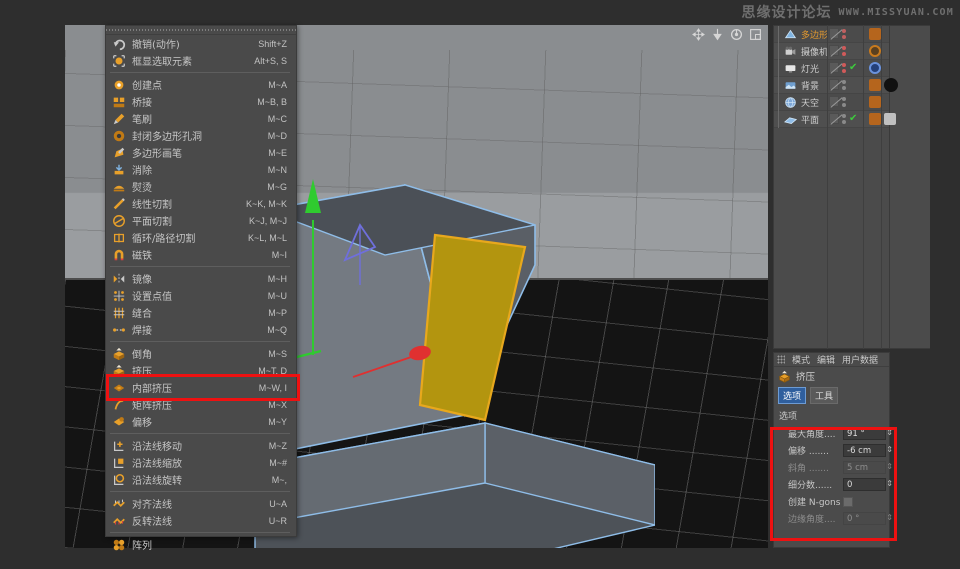 This screenshot has width=960, height=569. I want to click on menu-item-scale-along-normal: 沿法线缩放 M~#, so click(201, 462).